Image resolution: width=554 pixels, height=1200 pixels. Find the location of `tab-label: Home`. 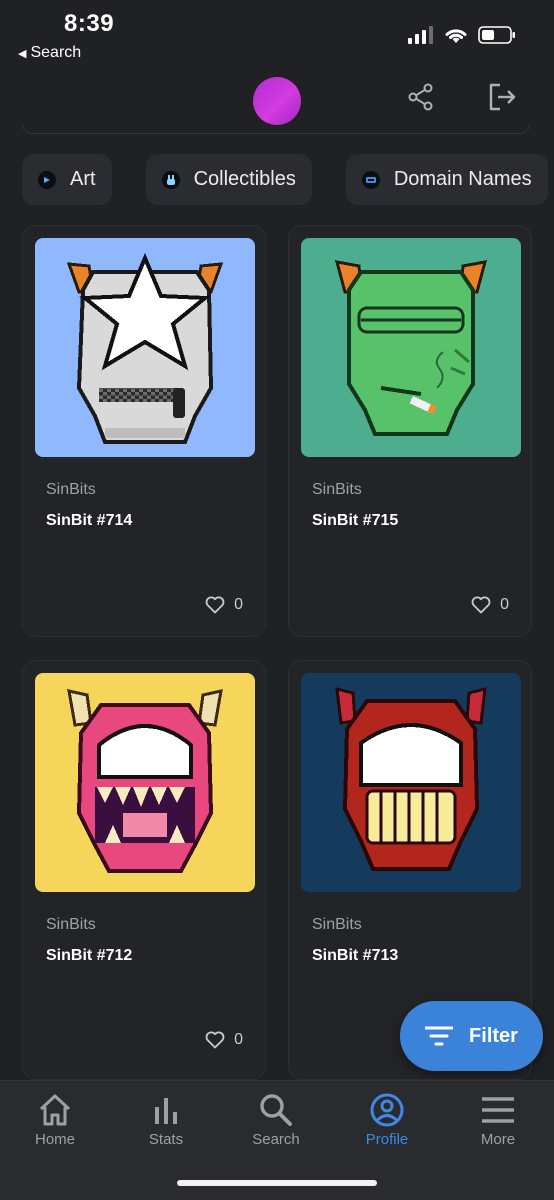

tab-label: Home is located at coordinates (54, 1139).